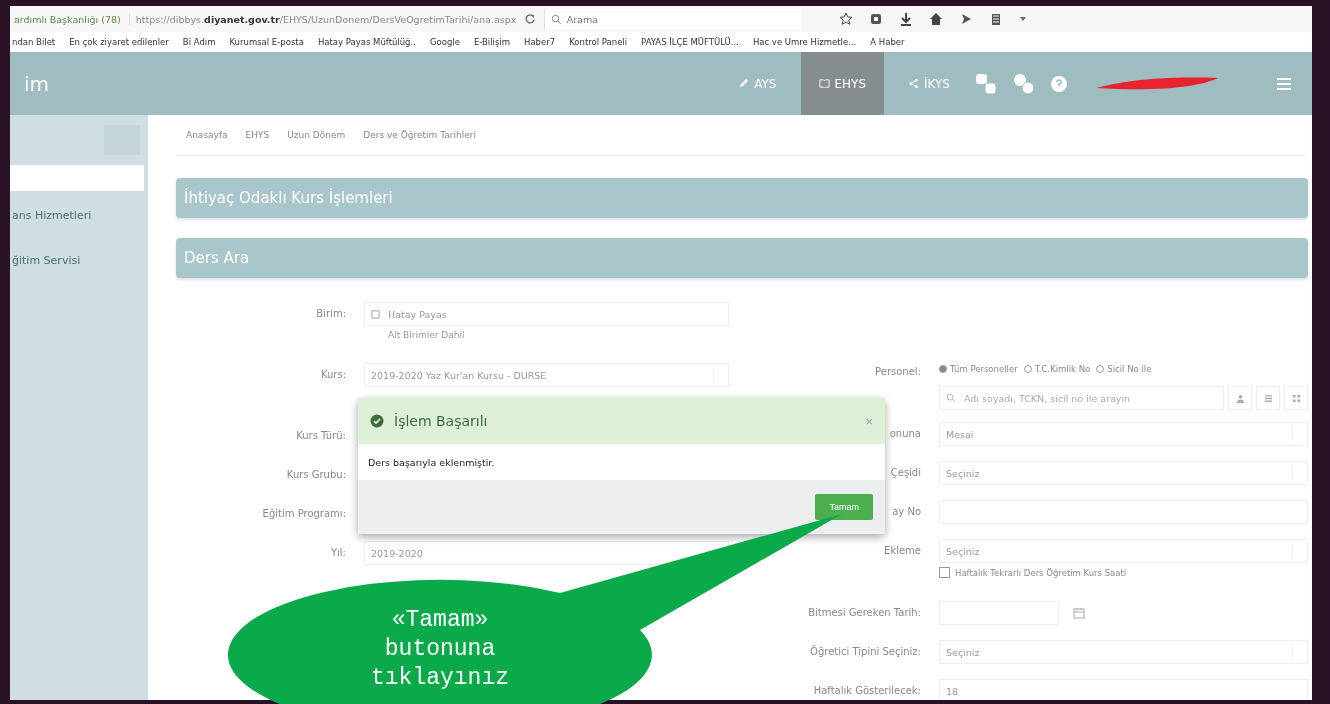 The width and height of the screenshot is (1330, 704). Describe the element at coordinates (529, 19) in the screenshot. I see `reload-icon` at that location.